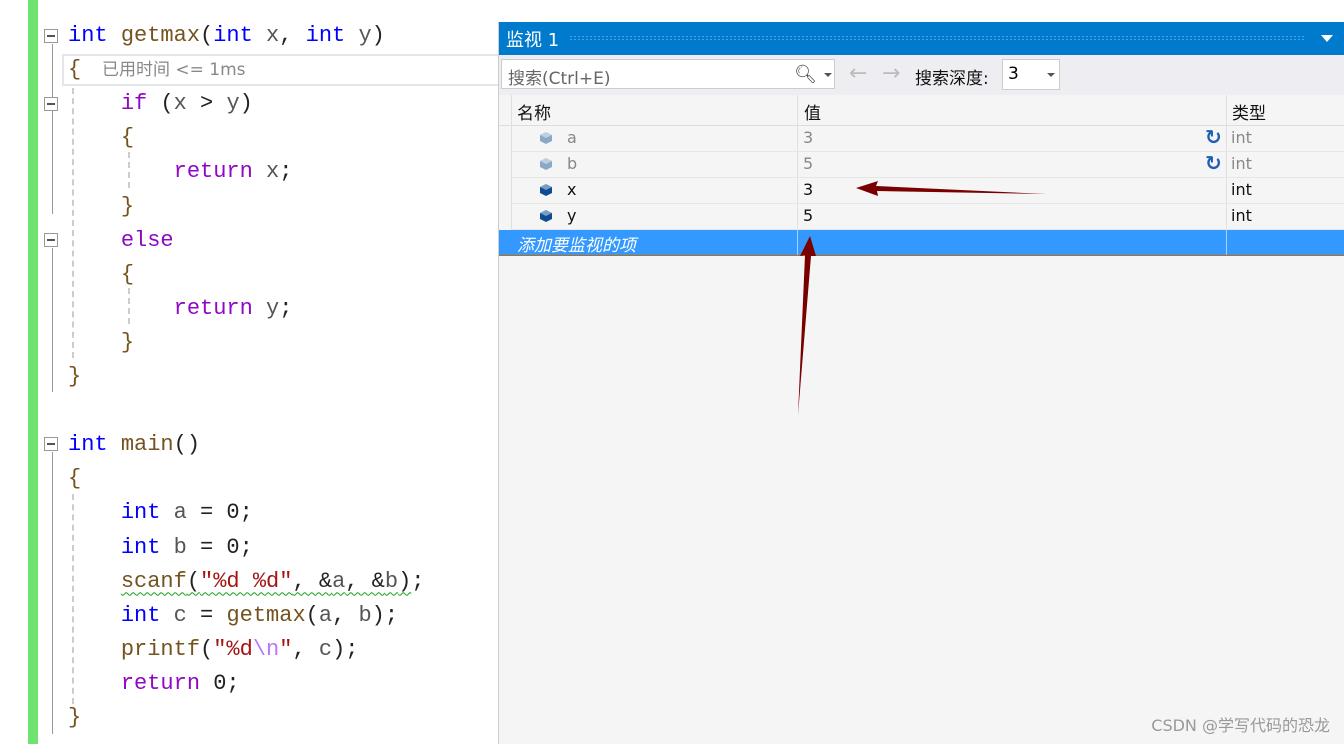 The height and width of the screenshot is (744, 1344). I want to click on arrow-to-x-value, so click(951, 188).